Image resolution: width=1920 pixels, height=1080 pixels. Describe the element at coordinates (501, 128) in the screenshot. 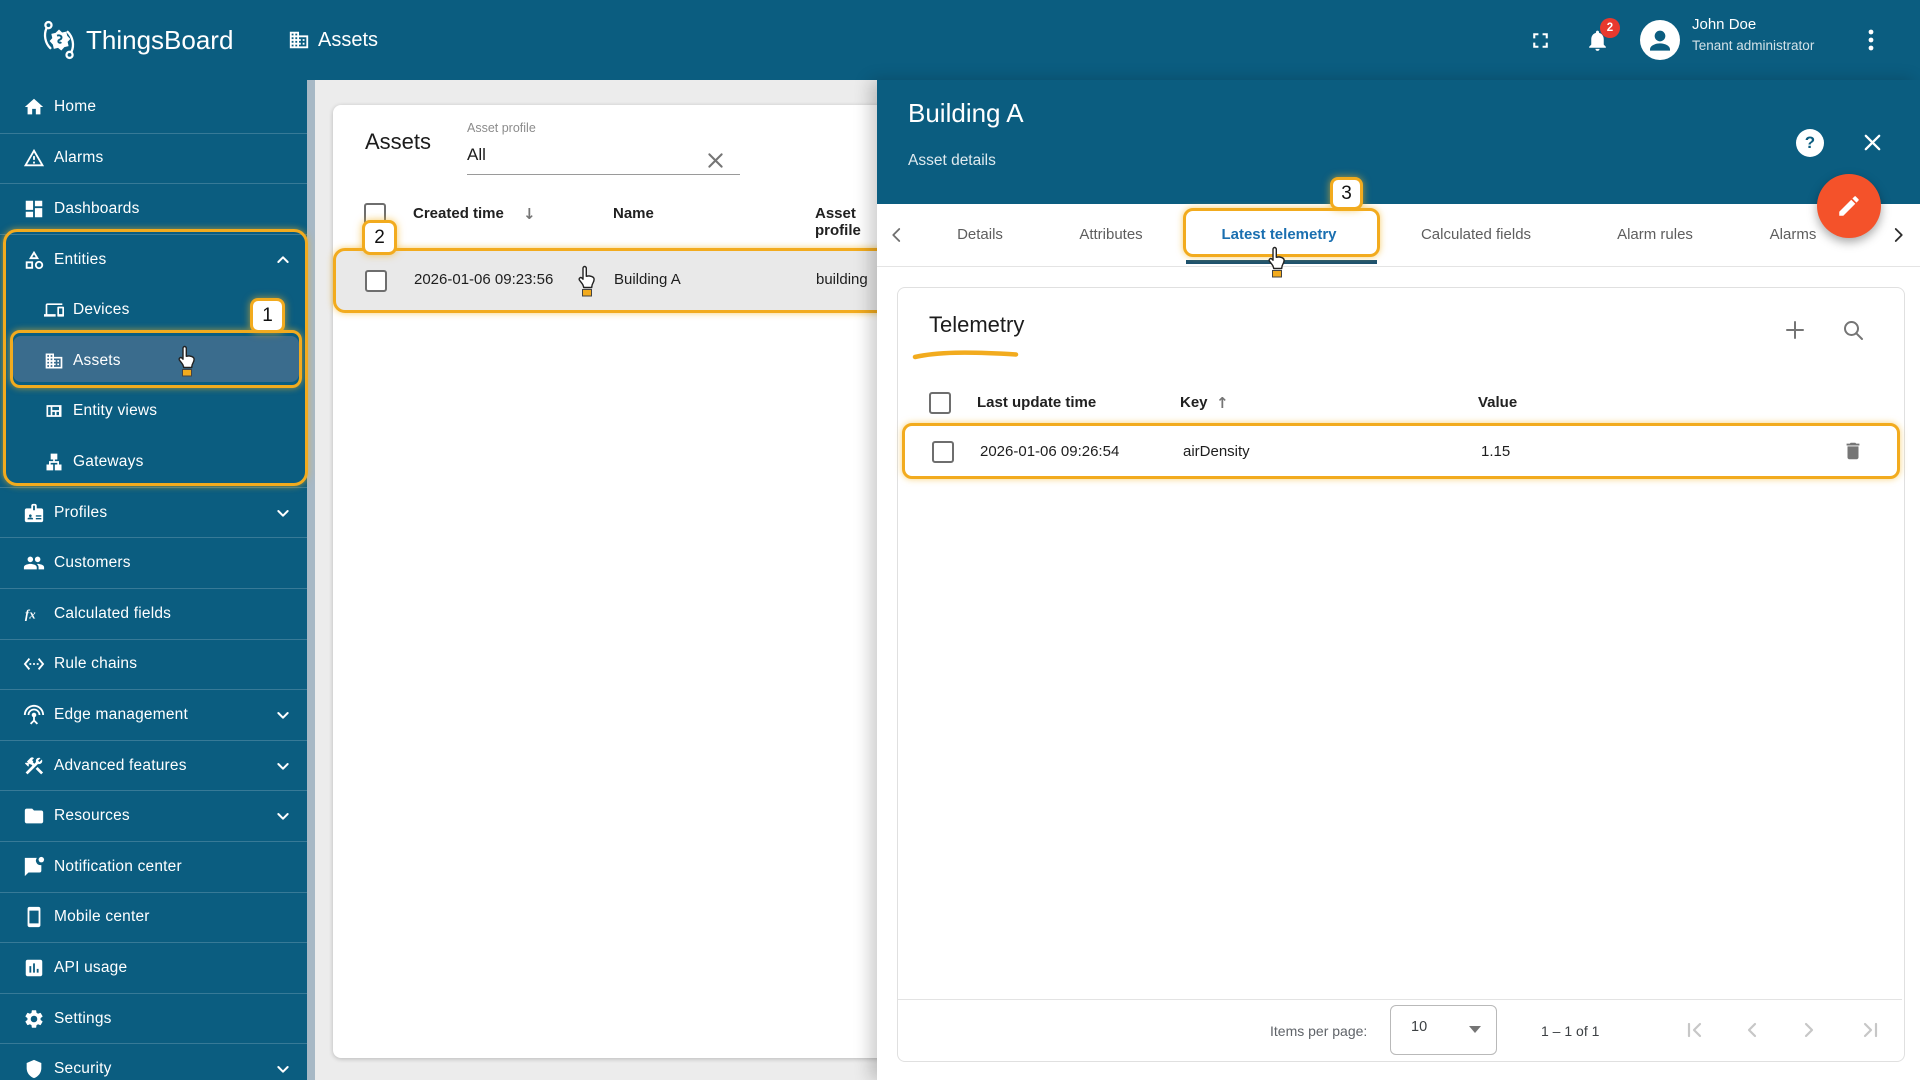

I see `asset-profile-filter-label: Asset profile` at that location.